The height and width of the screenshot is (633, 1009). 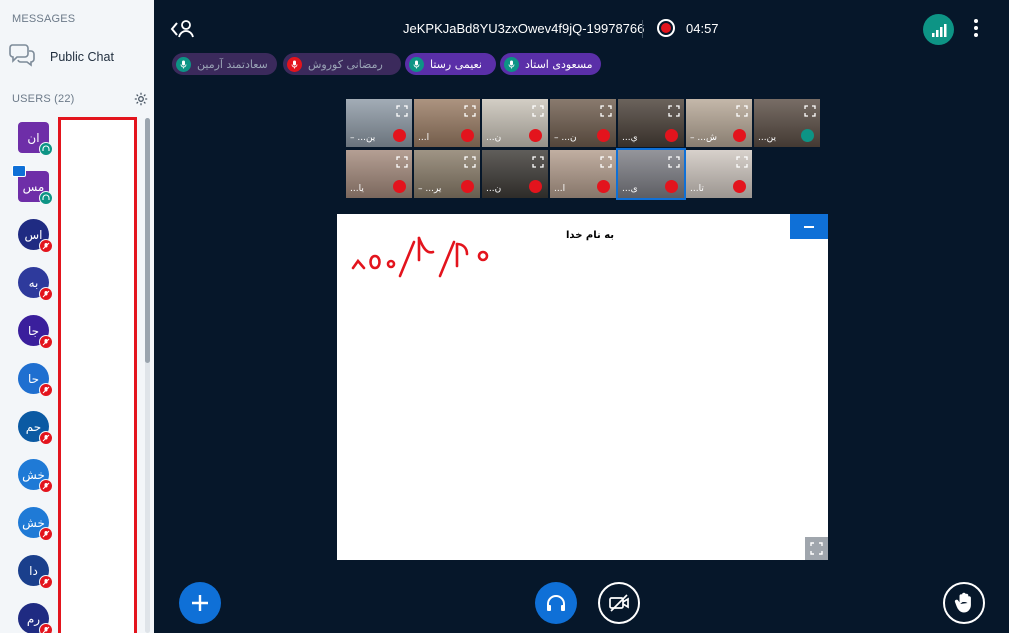 I want to click on users-title: USERS (22), so click(x=43, y=99).